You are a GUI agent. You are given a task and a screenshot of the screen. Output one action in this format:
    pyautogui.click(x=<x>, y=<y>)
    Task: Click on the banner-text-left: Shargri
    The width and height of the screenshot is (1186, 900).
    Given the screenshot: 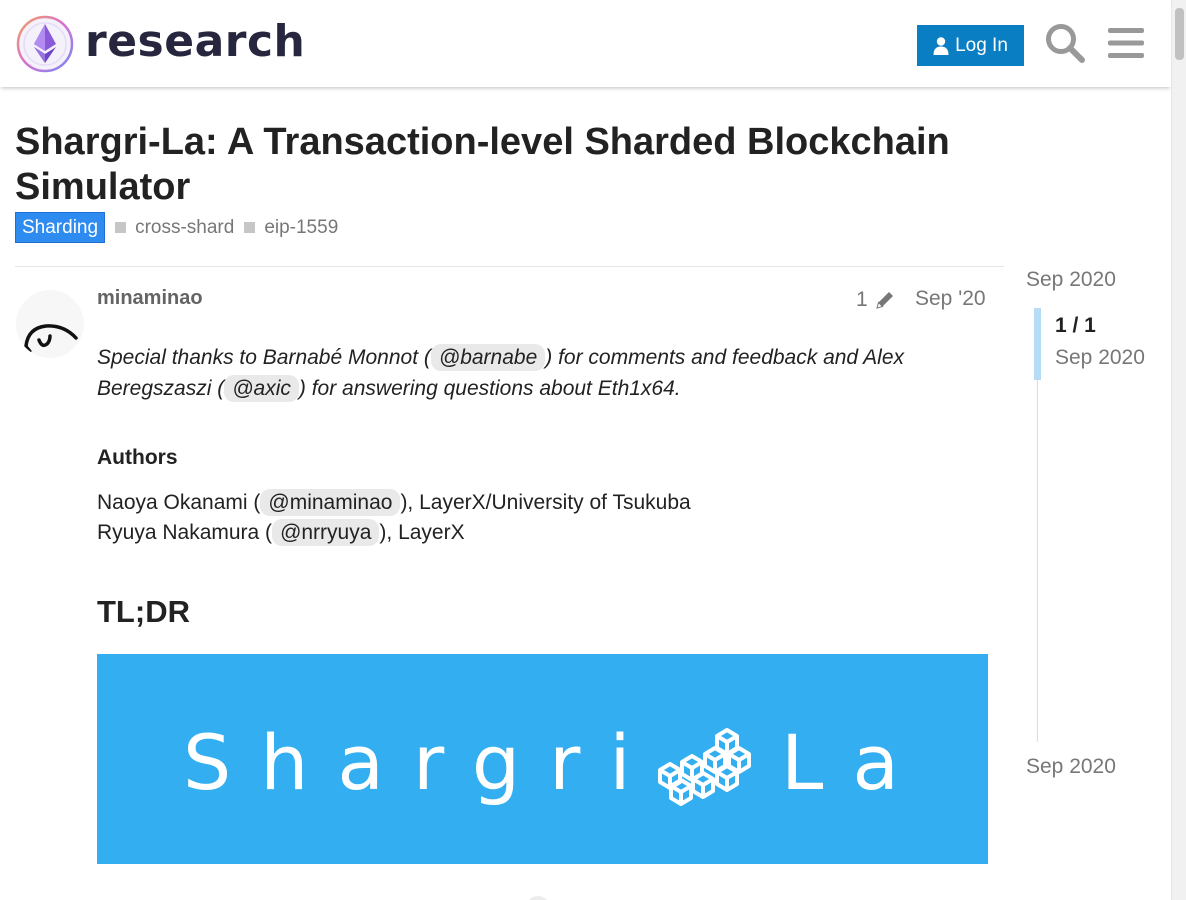 What is the action you would take?
    pyautogui.click(x=421, y=762)
    